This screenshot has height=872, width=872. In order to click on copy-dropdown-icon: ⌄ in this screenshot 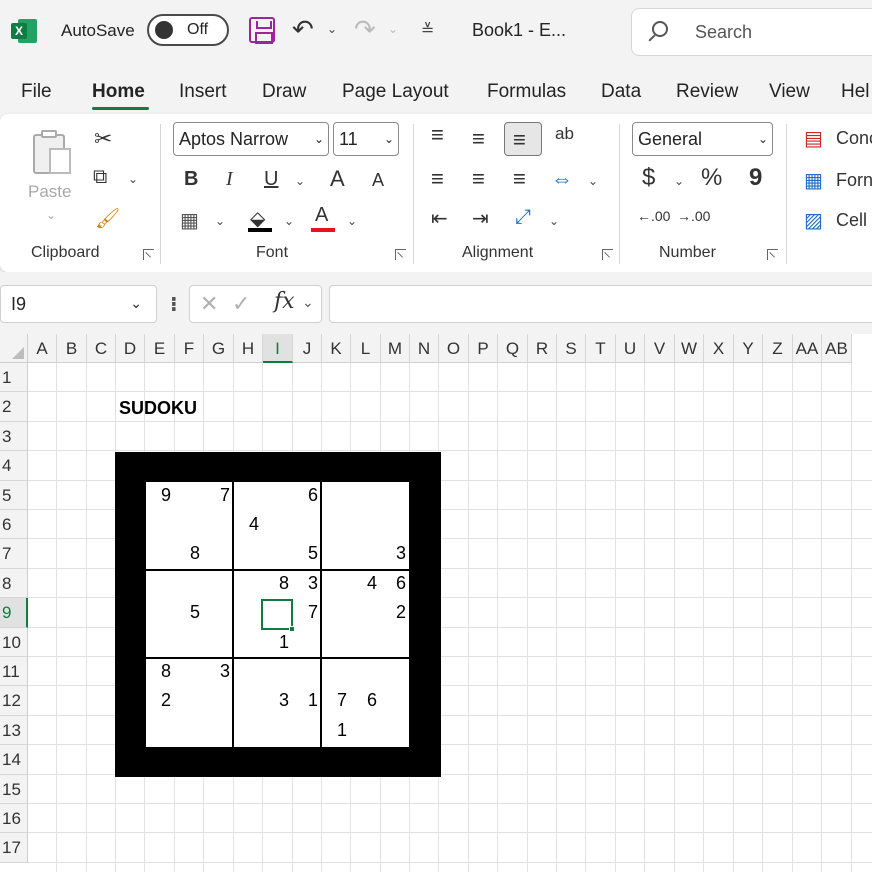, I will do `click(133, 179)`.